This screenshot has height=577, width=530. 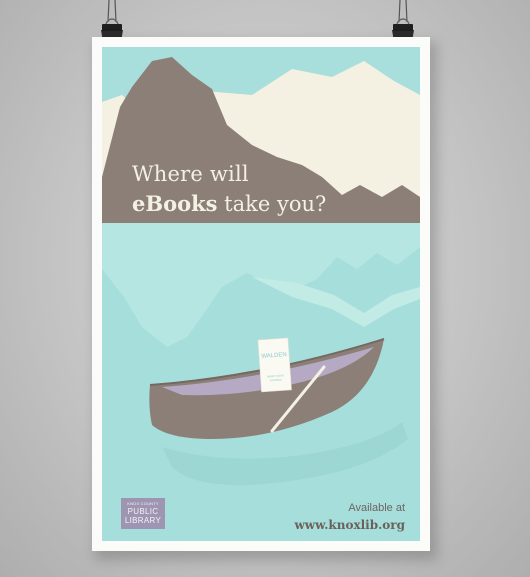 I want to click on headline-rest: take you?, so click(x=272, y=204).